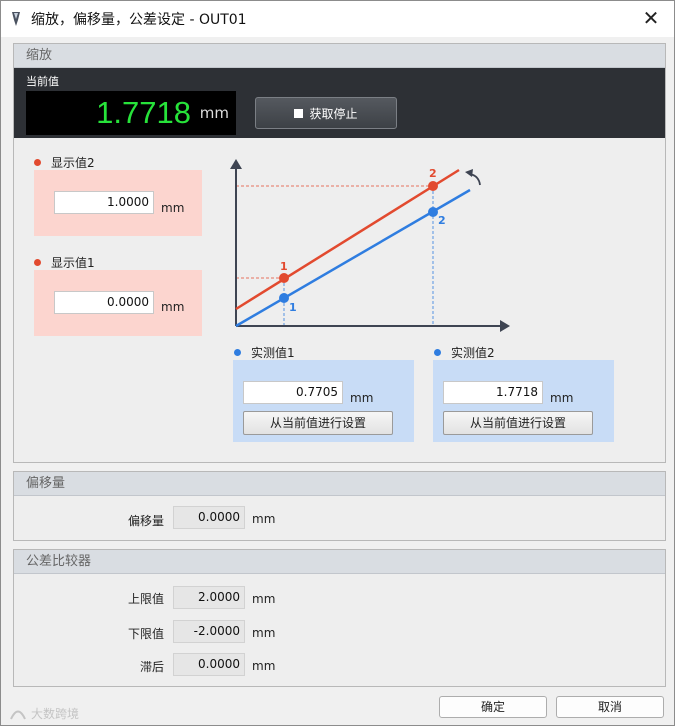  Describe the element at coordinates (339, 506) in the screenshot. I see `offset-group: 偏移量 偏移量 0.0000 mm` at that location.